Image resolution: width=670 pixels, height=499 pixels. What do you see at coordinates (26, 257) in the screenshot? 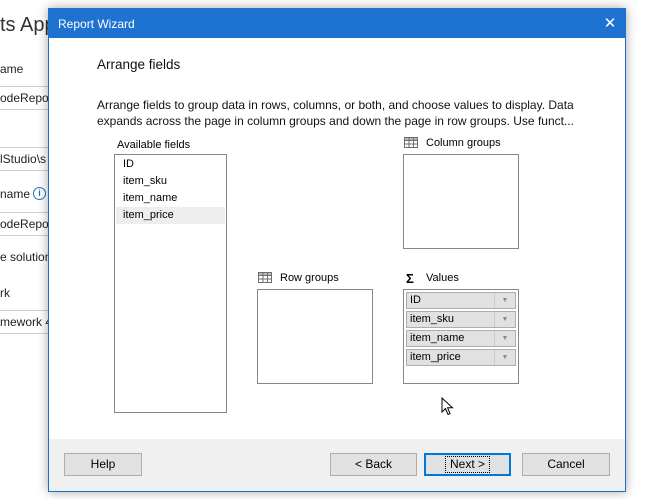
I see `background-label: e solution` at bounding box center [26, 257].